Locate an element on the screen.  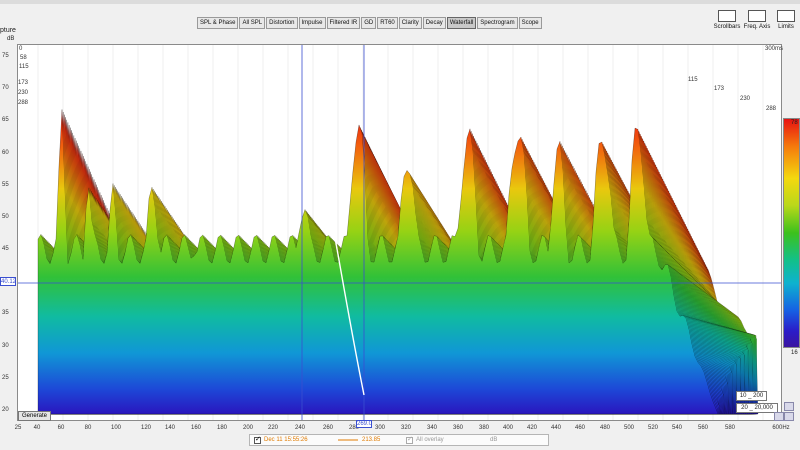
x-tick-label: 25 is located at coordinates (18, 428).